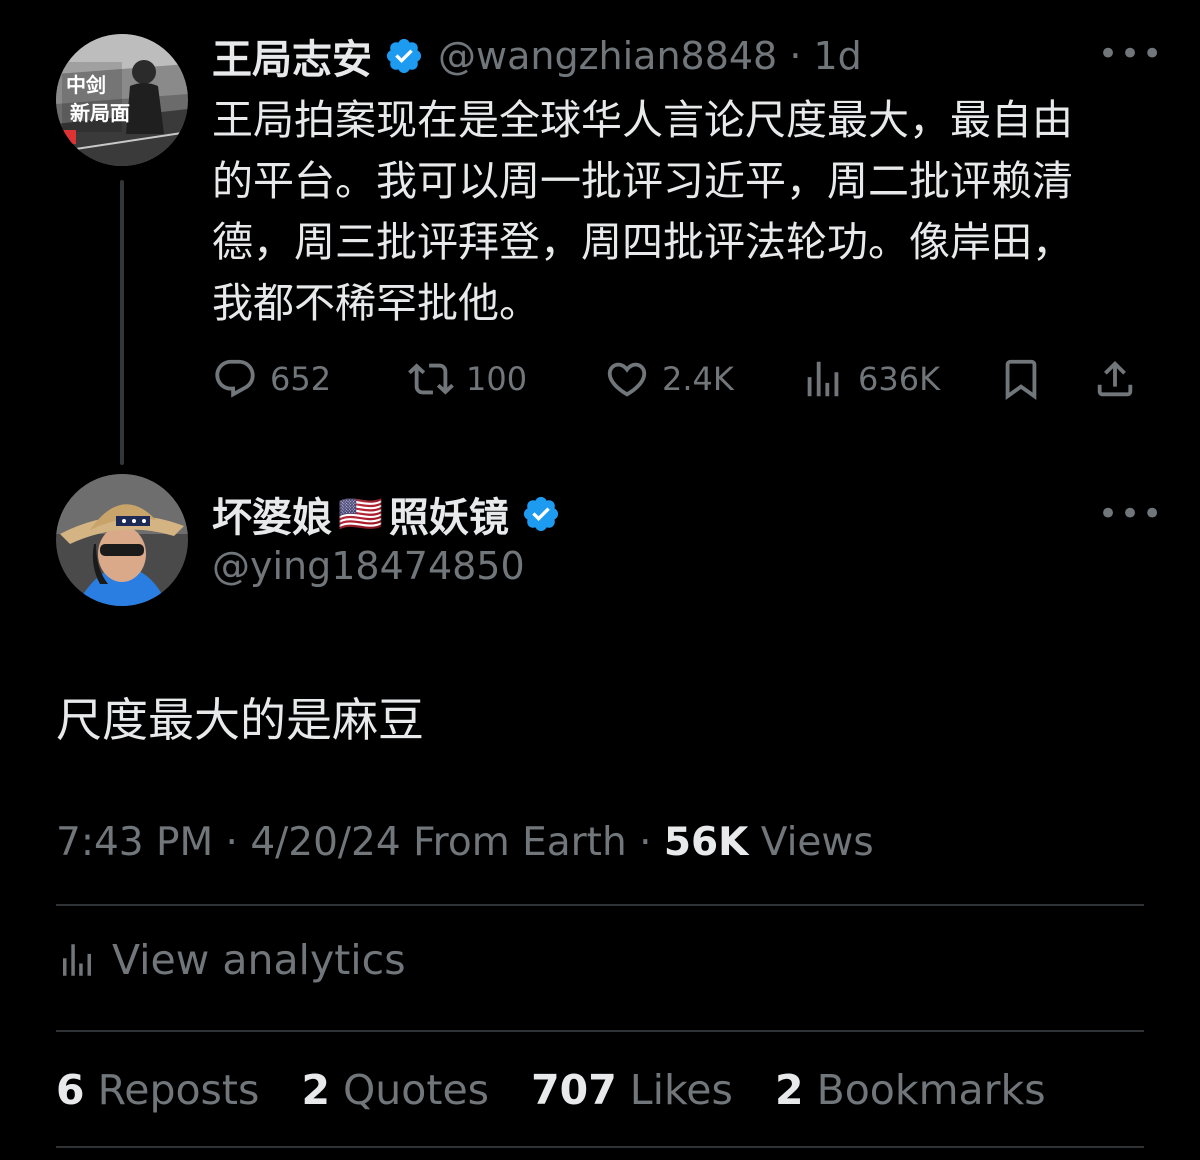 The width and height of the screenshot is (1200, 1160). What do you see at coordinates (650, 56) in the screenshot?
I see `author-handle-time: @wangzhian8848 · 1d` at bounding box center [650, 56].